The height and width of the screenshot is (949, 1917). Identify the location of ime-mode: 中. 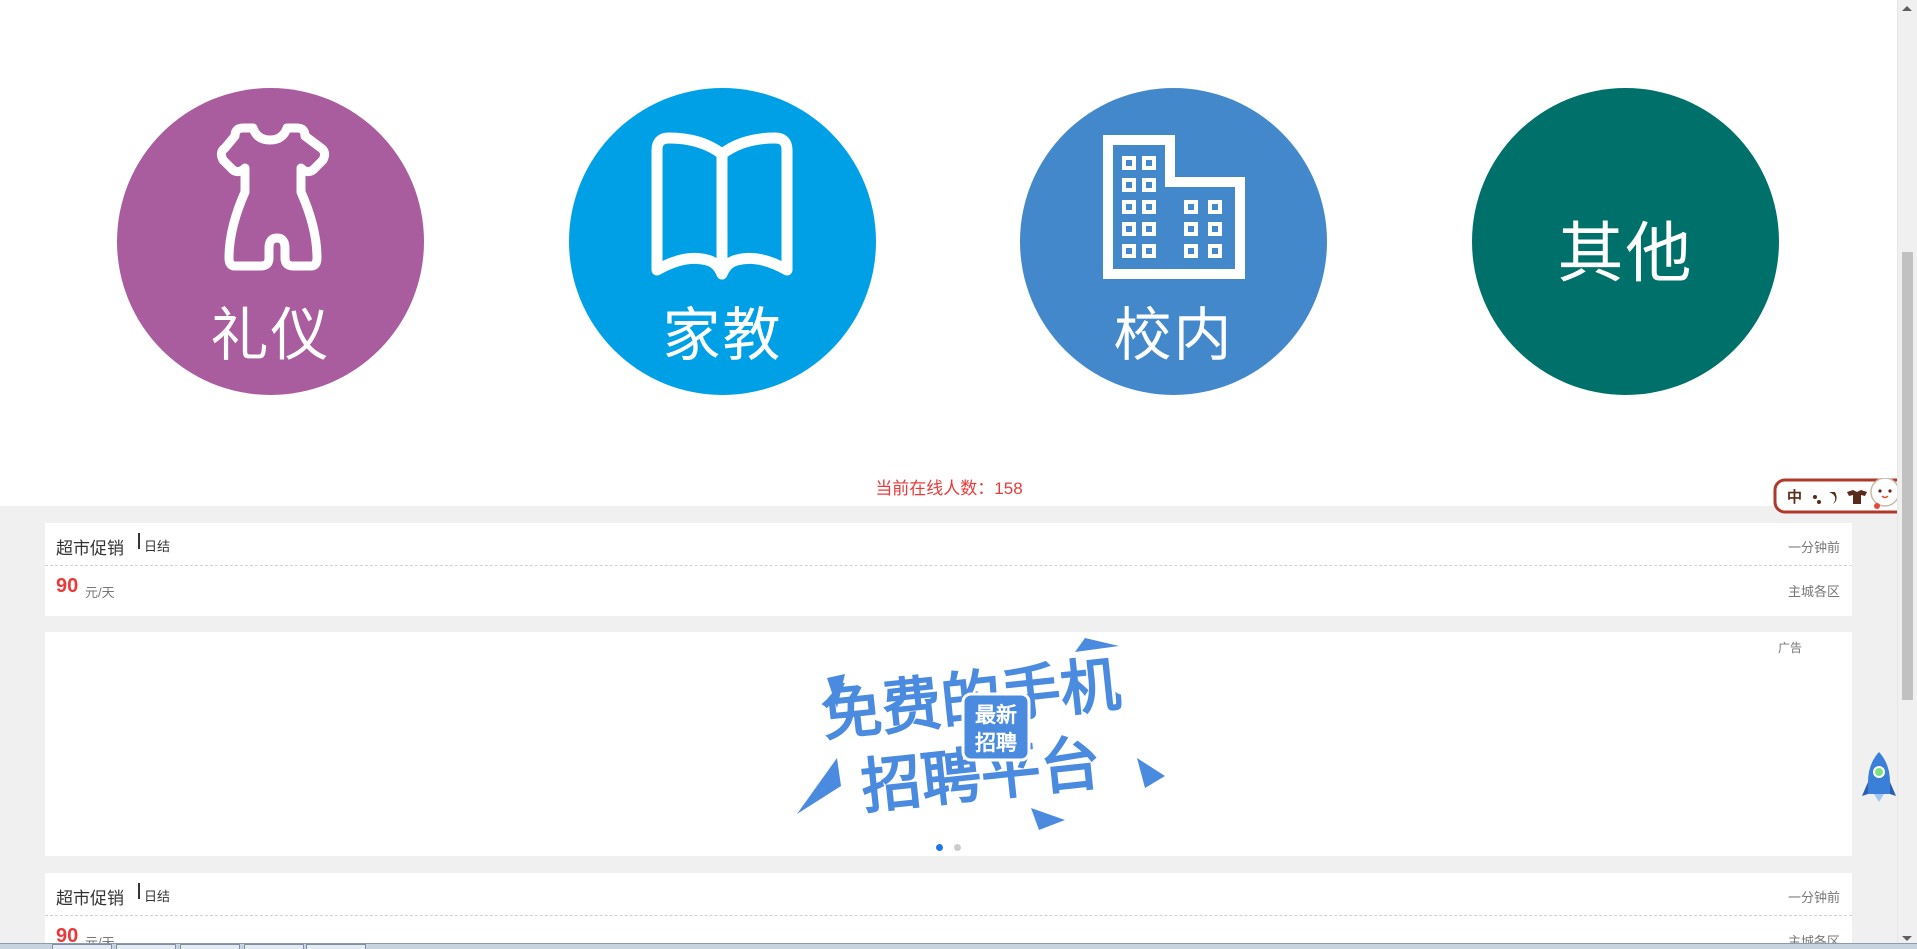
(1794, 497).